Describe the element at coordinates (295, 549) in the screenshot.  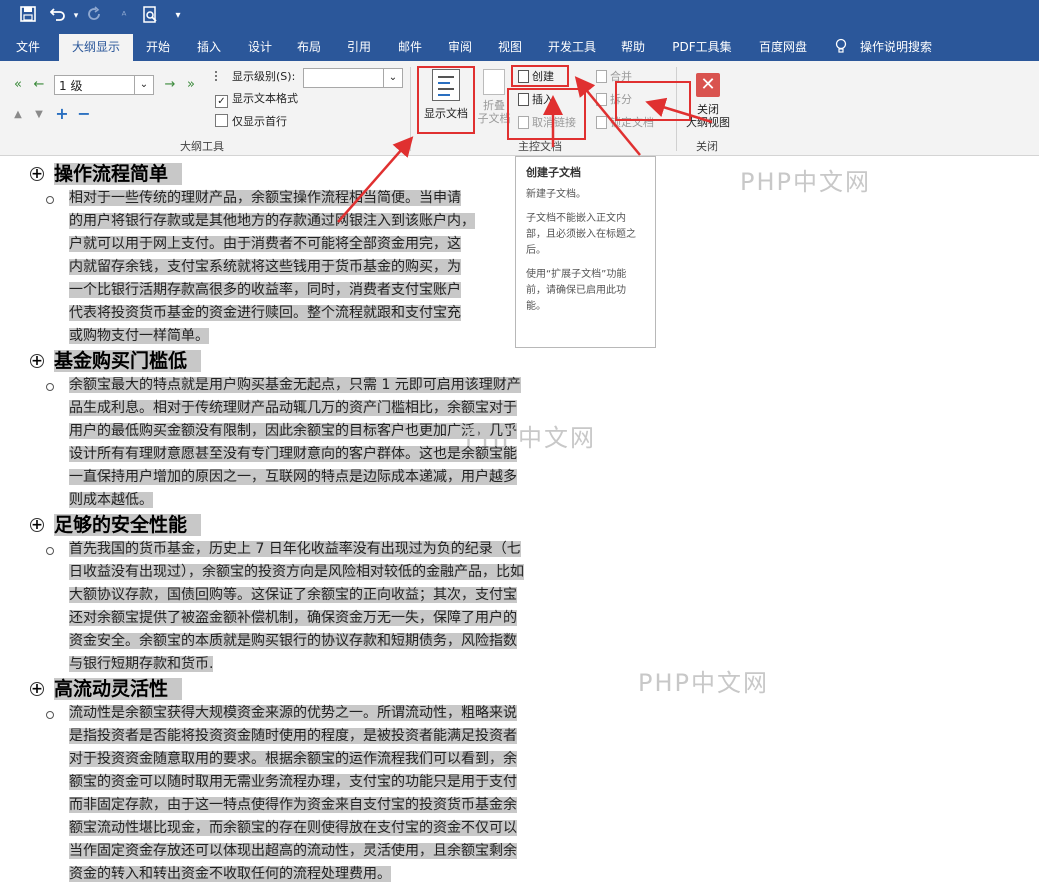
I see `paragraph-line: 首先我国的货币基金，历史上 7 日年化收益率没有出现过为负的纪录（七` at that location.